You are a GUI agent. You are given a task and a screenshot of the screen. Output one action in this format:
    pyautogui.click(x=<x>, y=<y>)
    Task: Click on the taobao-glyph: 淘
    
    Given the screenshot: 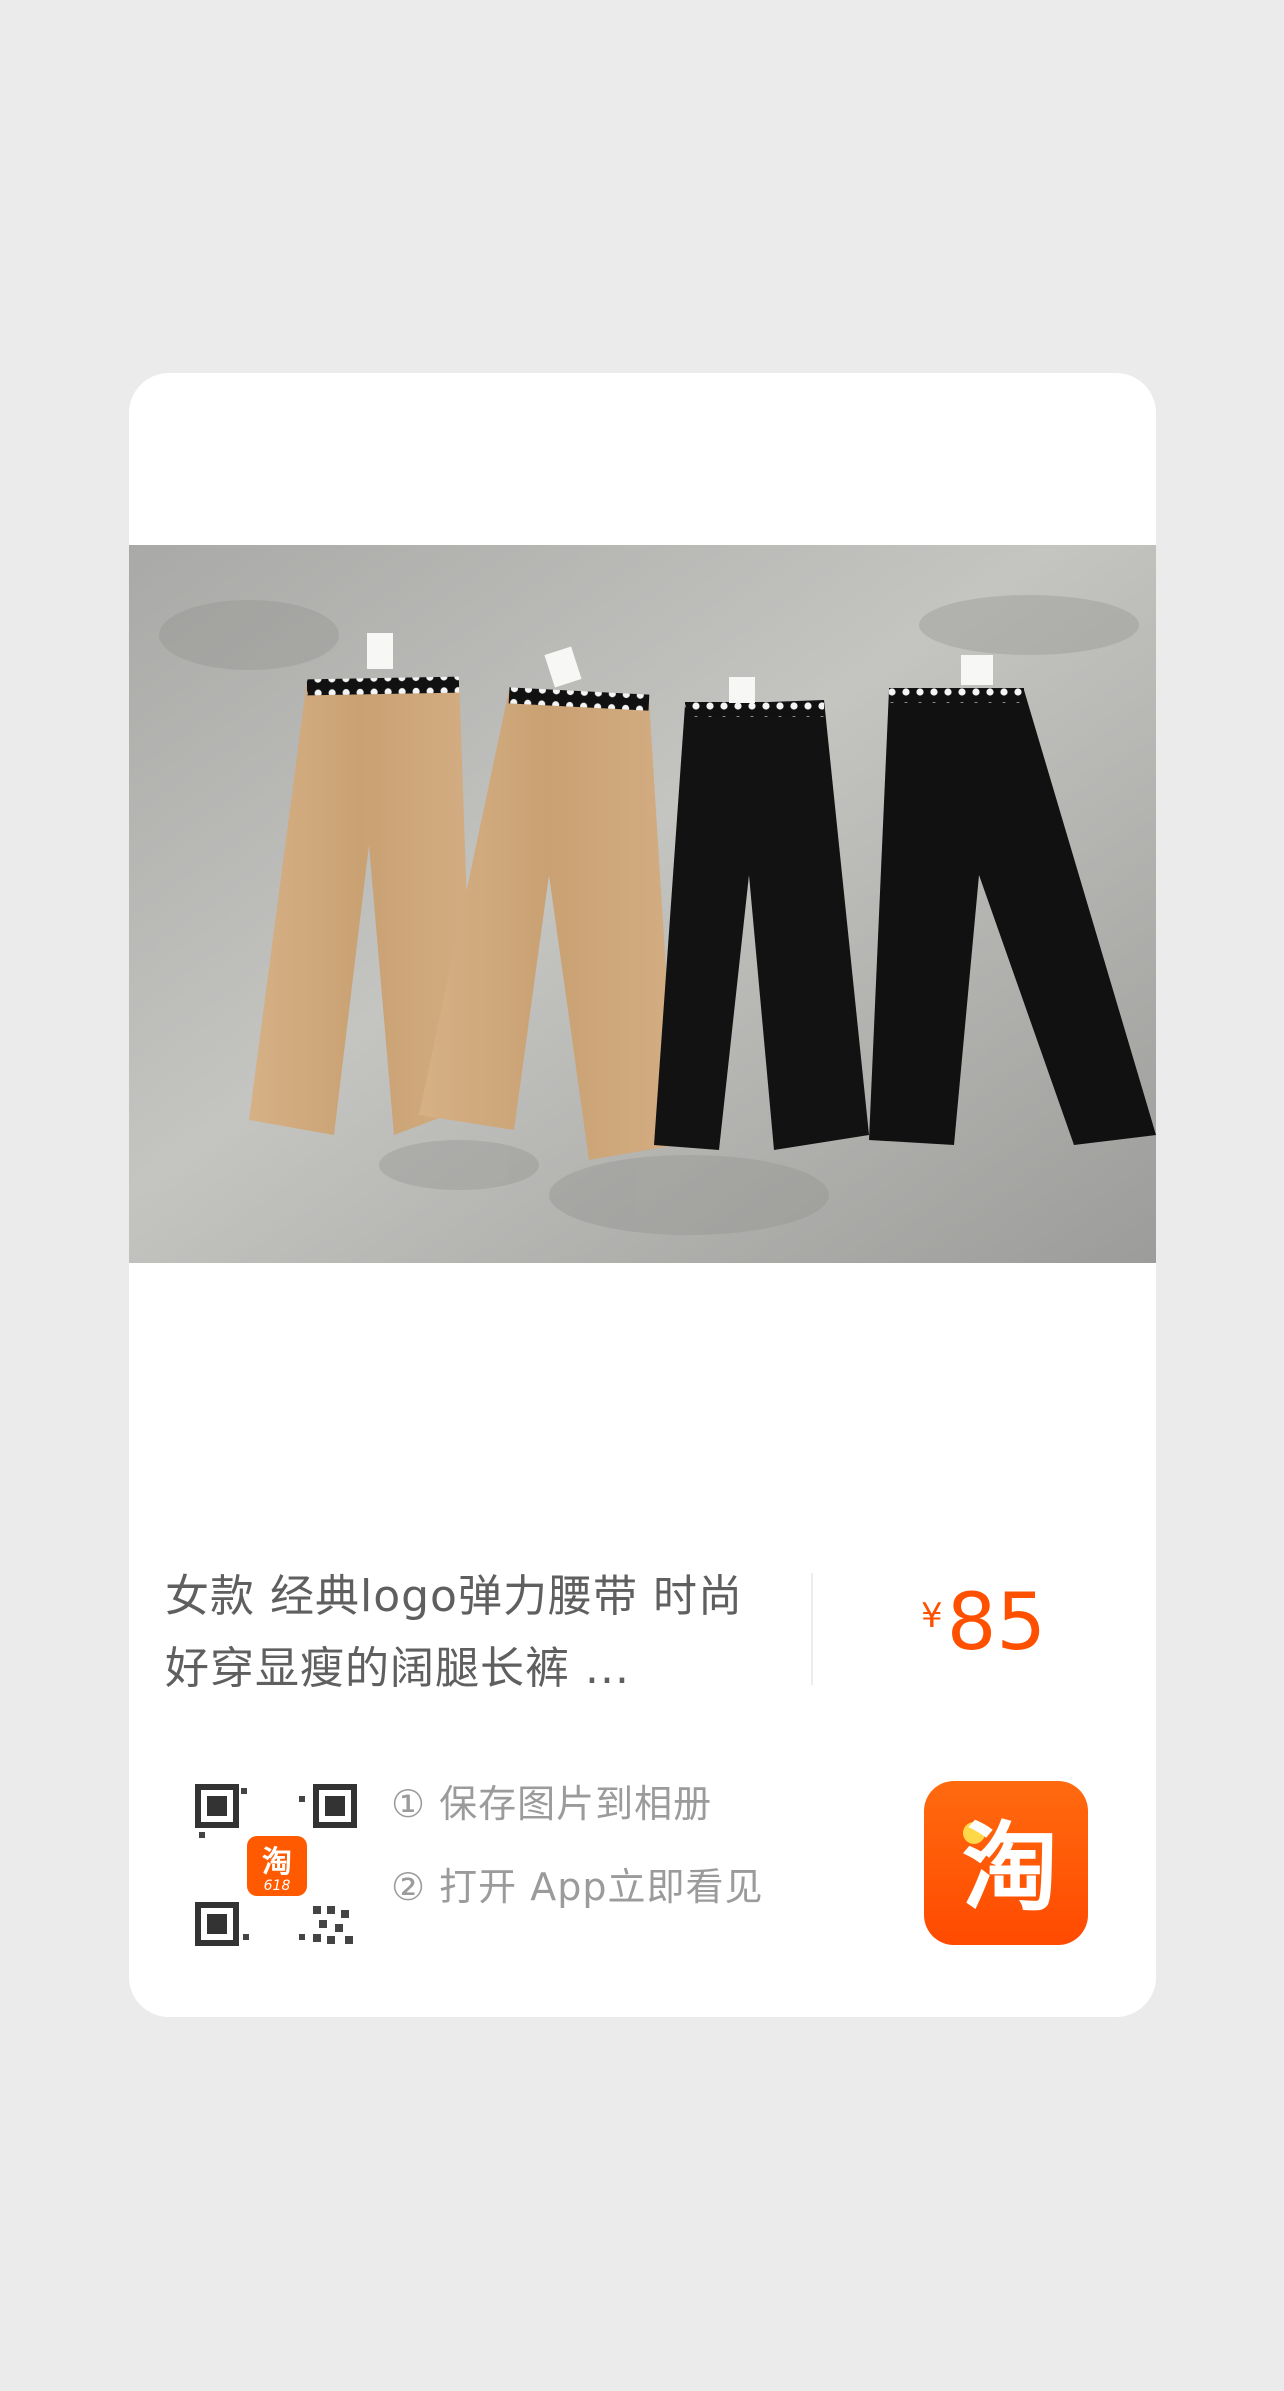 What is the action you would take?
    pyautogui.click(x=1010, y=1868)
    